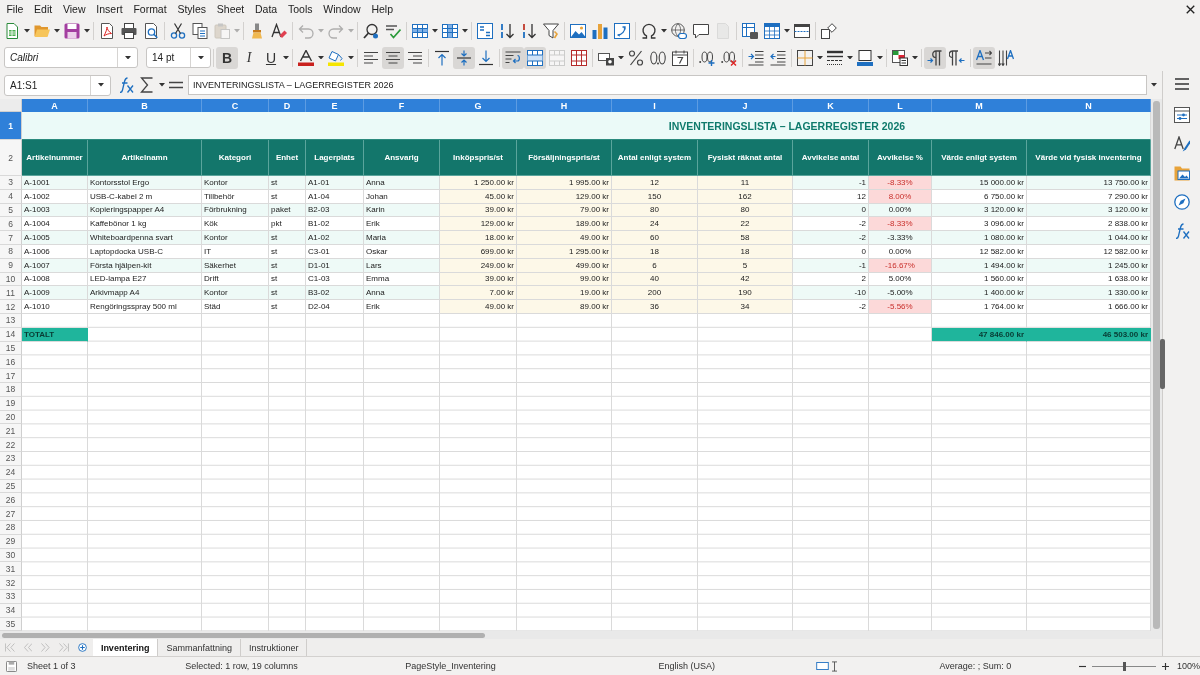 This screenshot has width=1200, height=675. What do you see at coordinates (450, 31) in the screenshot?
I see `table-column-icon` at bounding box center [450, 31].